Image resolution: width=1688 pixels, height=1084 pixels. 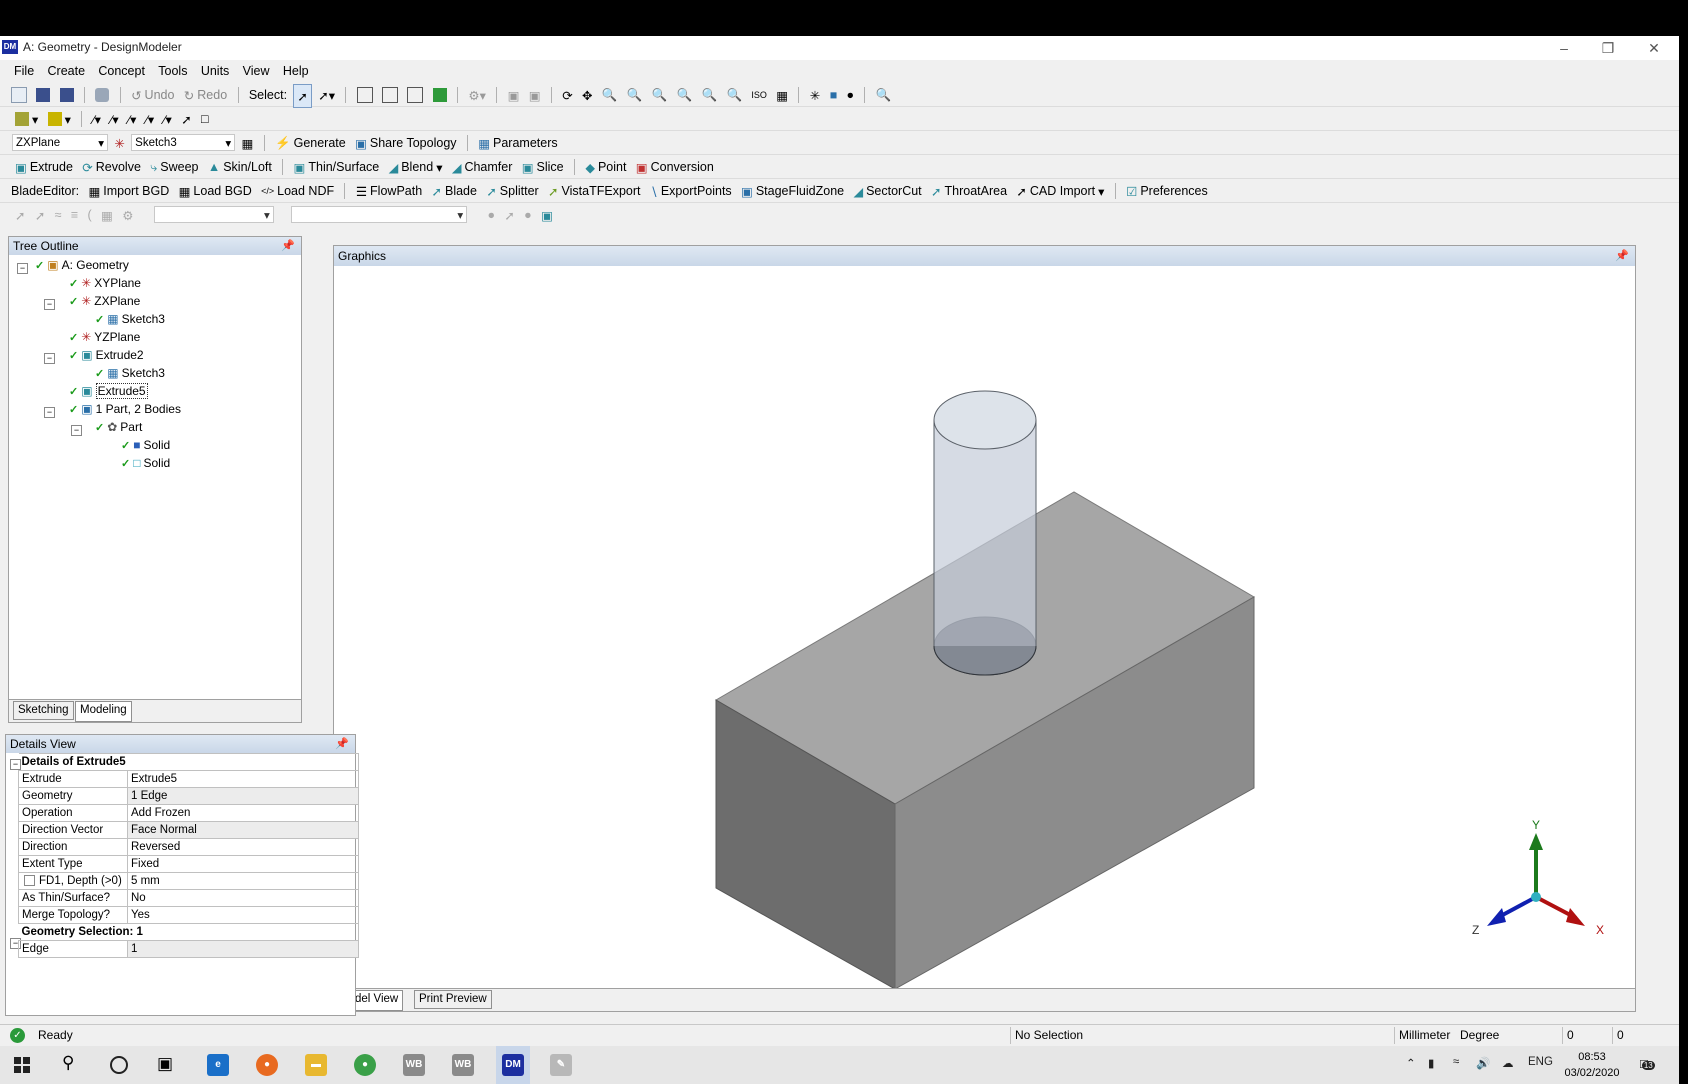 What do you see at coordinates (1483, 1063) in the screenshot?
I see `volume-icon: 🔊` at bounding box center [1483, 1063].